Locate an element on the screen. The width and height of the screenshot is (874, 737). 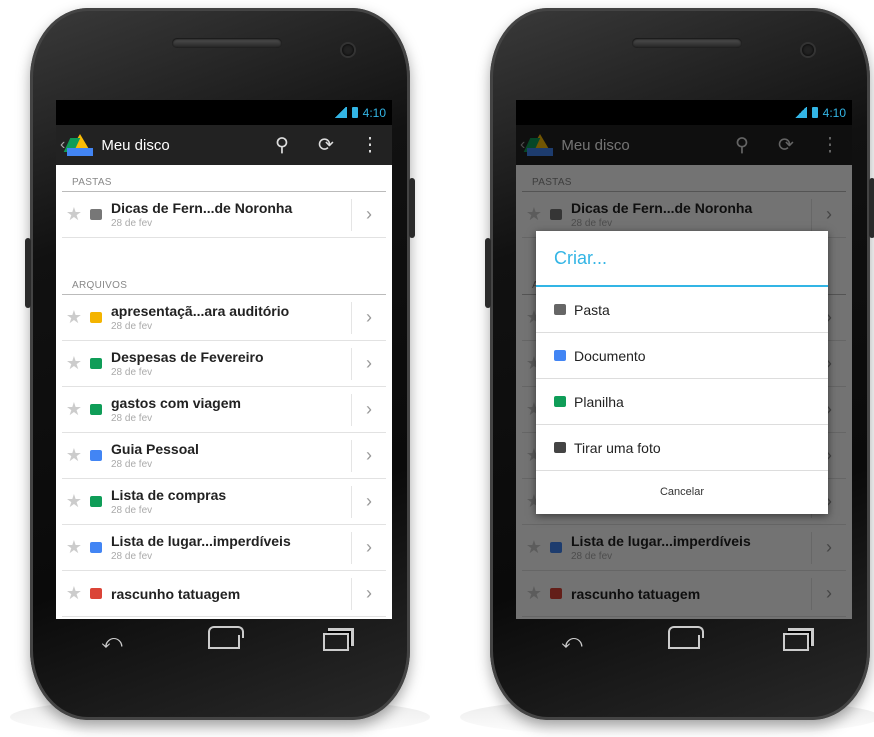
list-item: ★ Despesas de Fevereiro 28 de fev › is located at coordinates (224, 364).